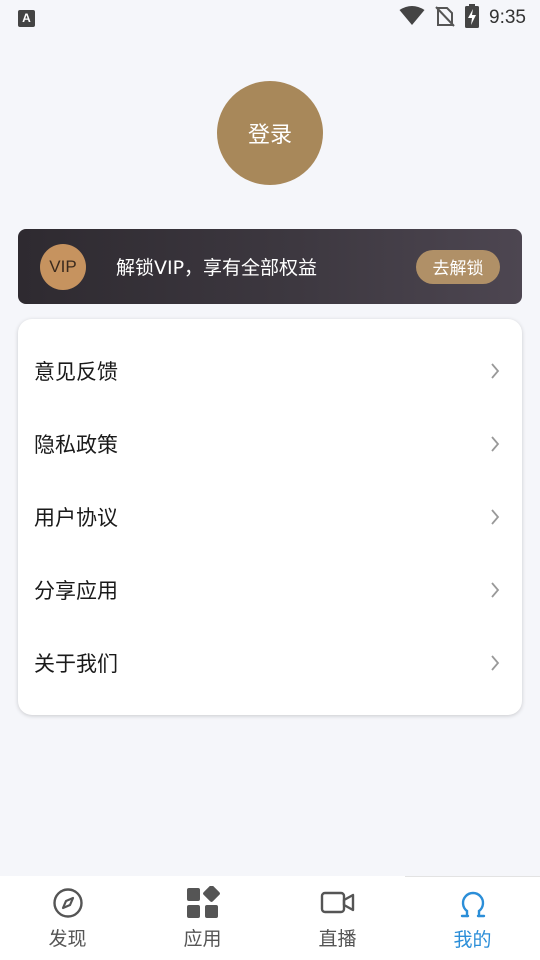  What do you see at coordinates (270, 18) in the screenshot?
I see `status-bar: A 9:35` at bounding box center [270, 18].